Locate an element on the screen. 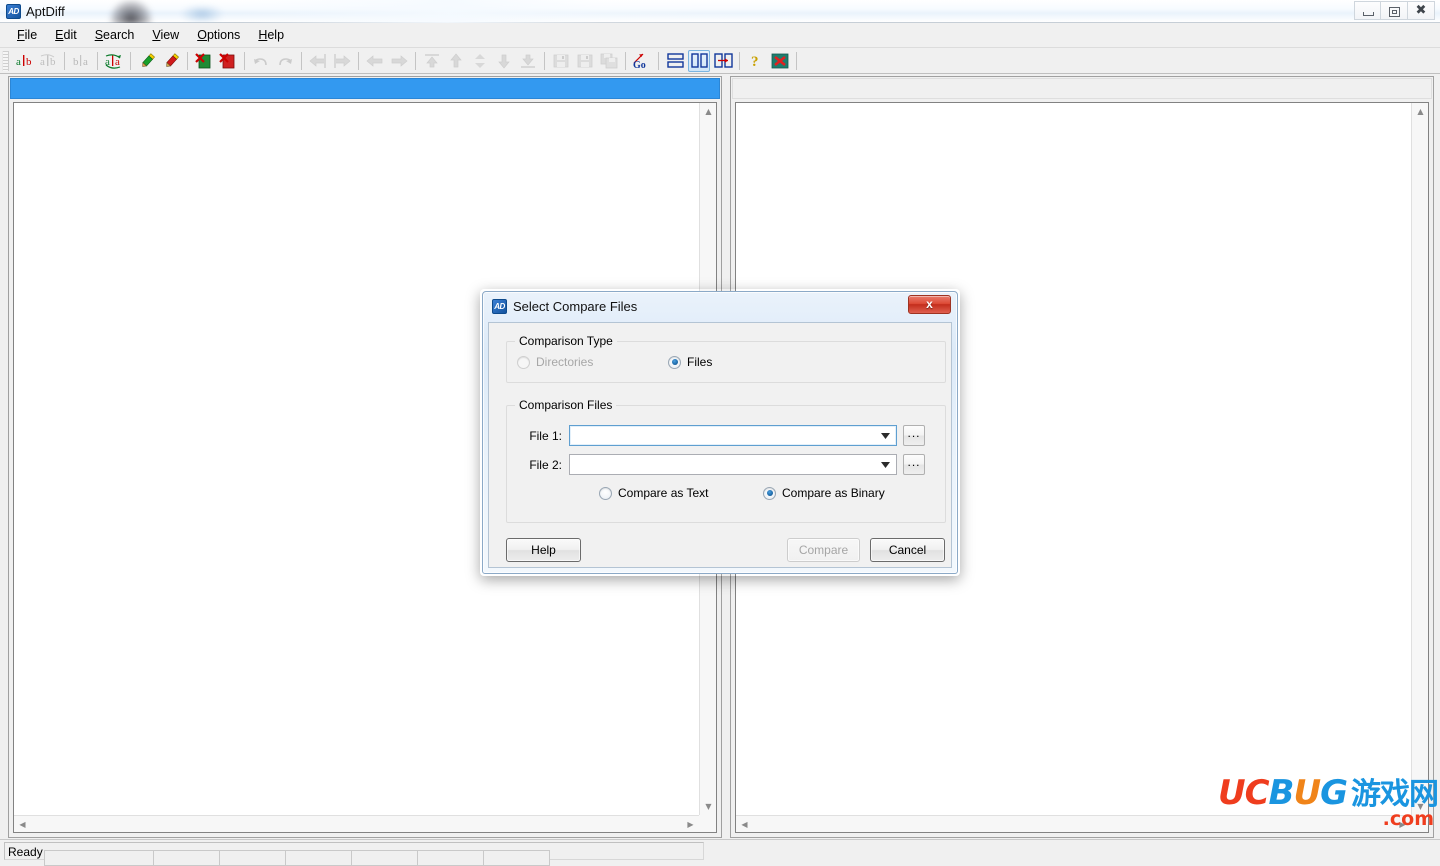 This screenshot has height=866, width=1440. last-difference-icon is located at coordinates (528, 61).